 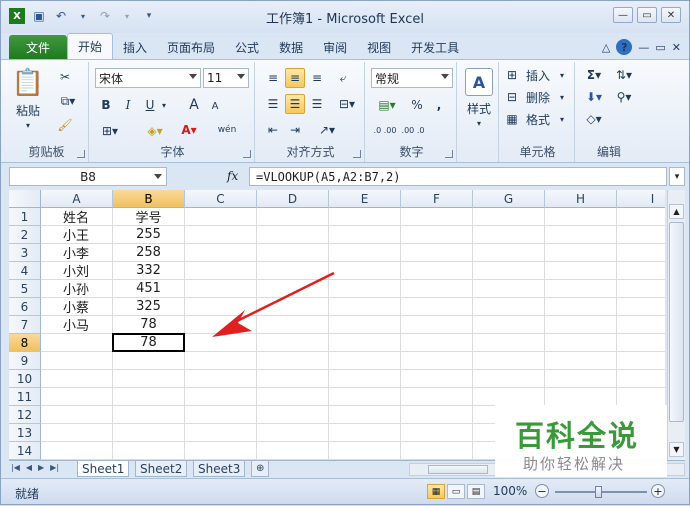 I want to click on cell-g2, so click(x=509, y=235).